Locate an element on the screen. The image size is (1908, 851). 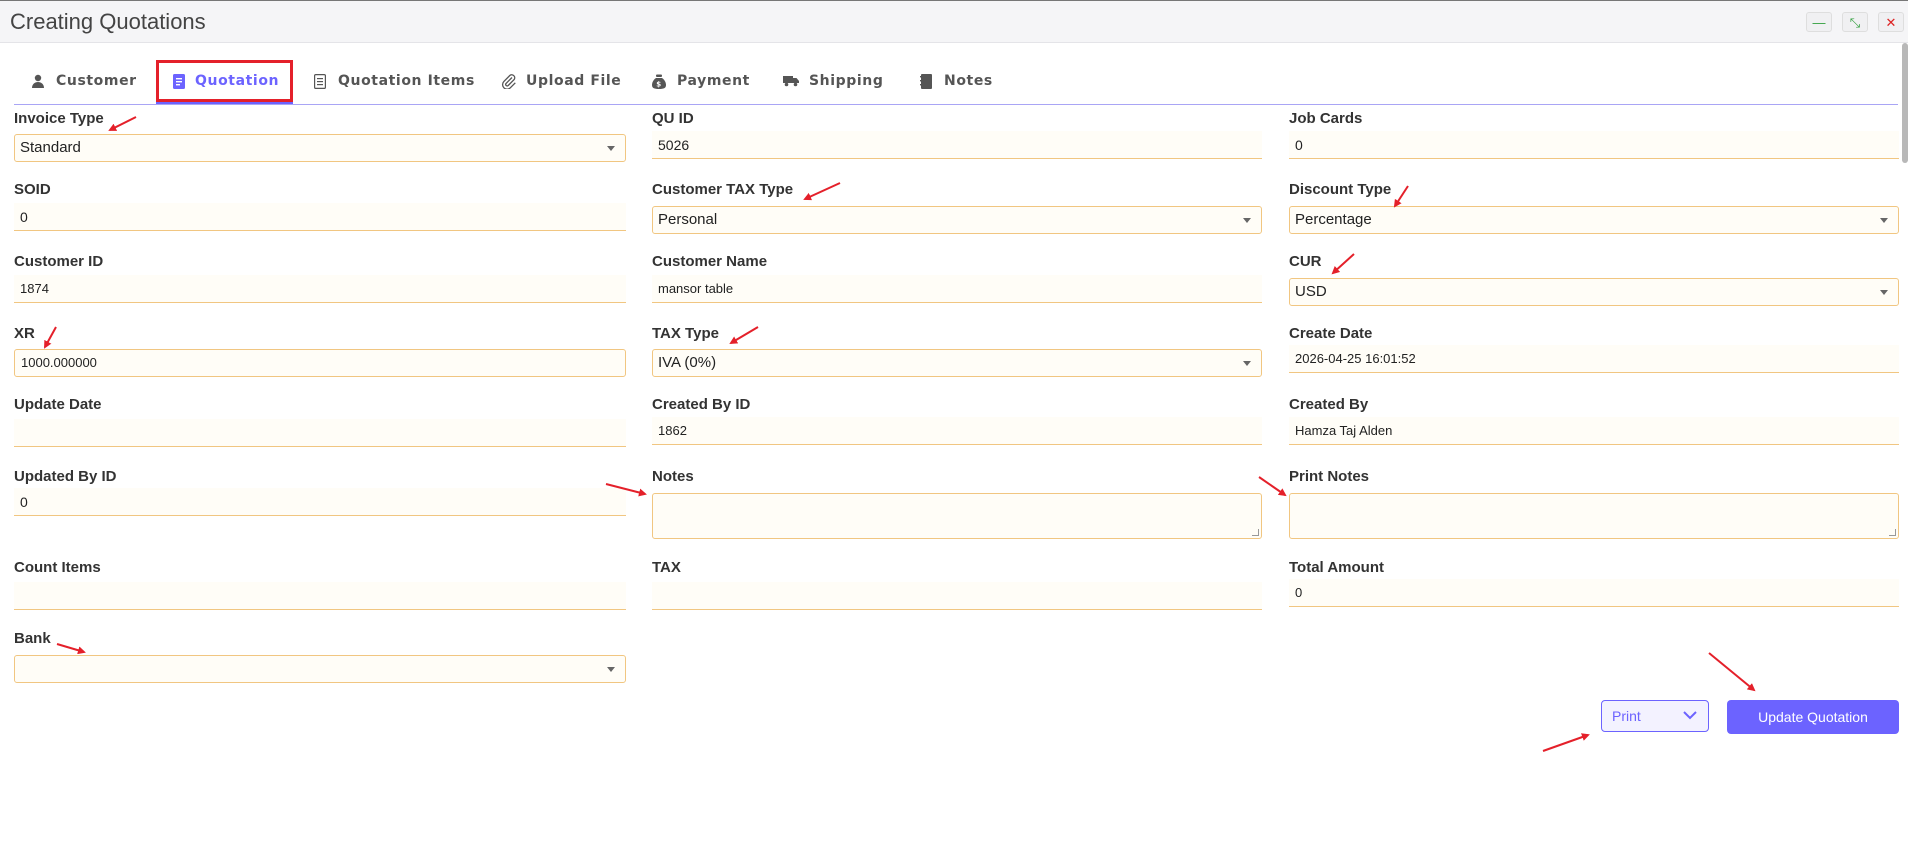
updated-by-id-field: 0 is located at coordinates (320, 502).